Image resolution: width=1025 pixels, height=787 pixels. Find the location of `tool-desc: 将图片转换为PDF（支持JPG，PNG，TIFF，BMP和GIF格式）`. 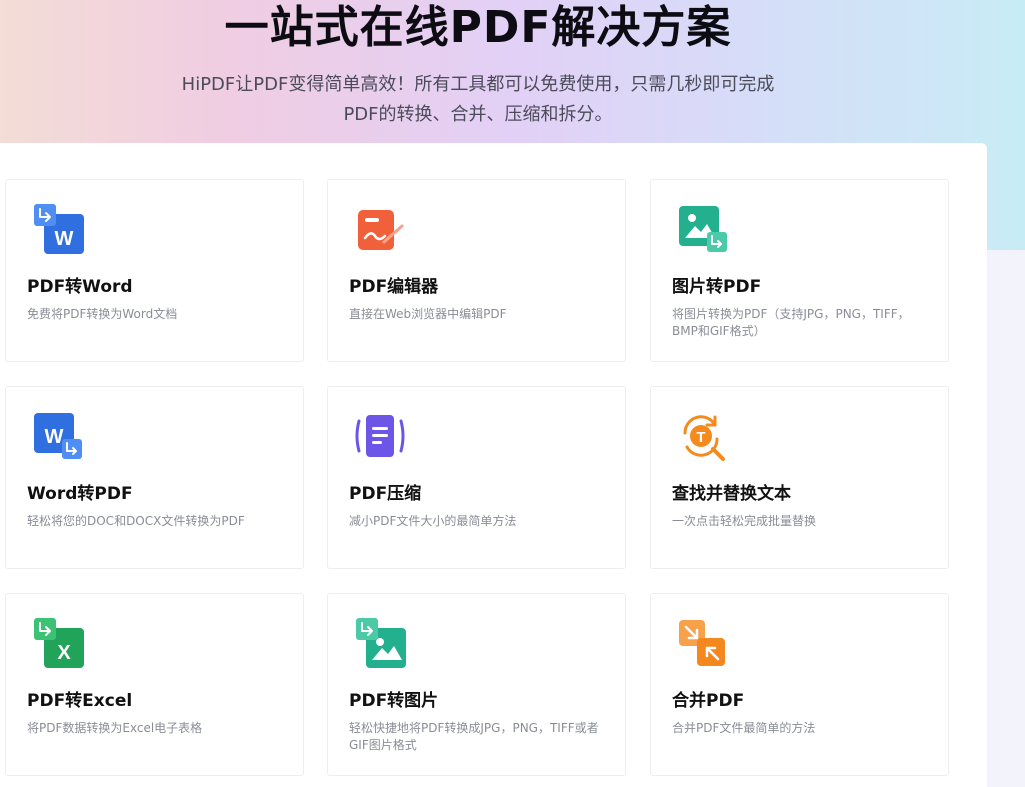

tool-desc: 将图片转换为PDF（支持JPG，PNG，TIFF，BMP和GIF格式） is located at coordinates (791, 322).